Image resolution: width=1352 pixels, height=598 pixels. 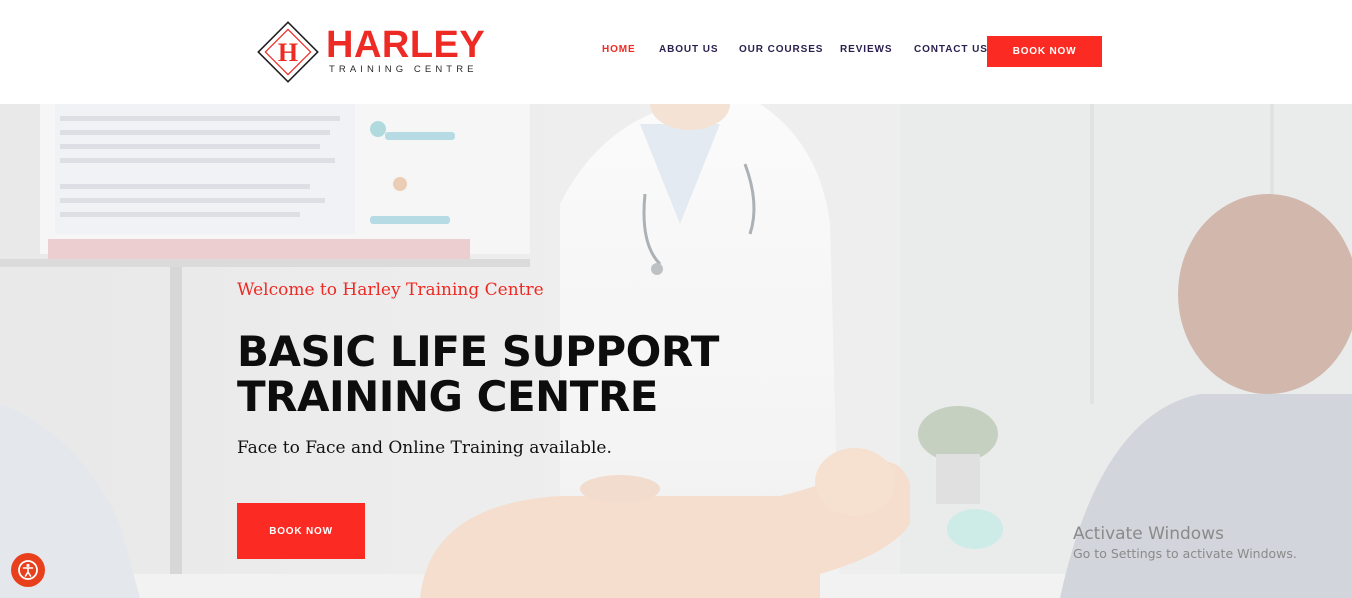 I want to click on logo-diamond-icon: H, so click(x=288, y=52).